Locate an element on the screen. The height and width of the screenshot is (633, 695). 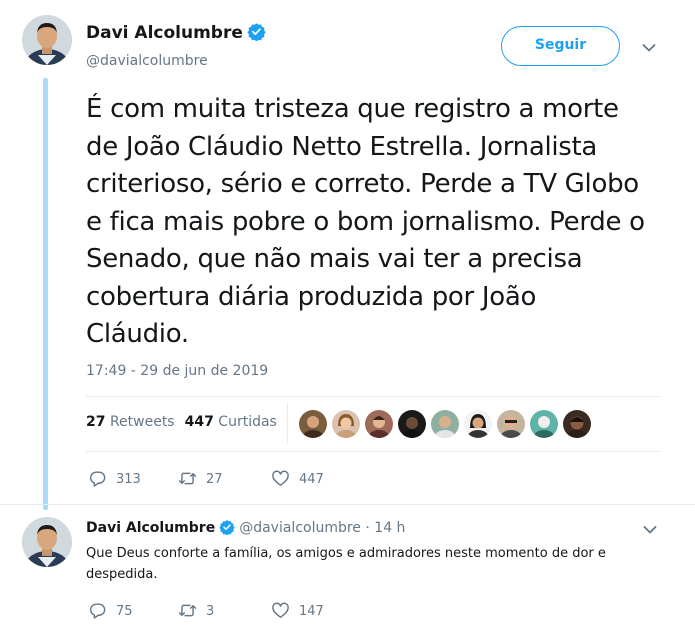
author-avatar is located at coordinates (47, 40).